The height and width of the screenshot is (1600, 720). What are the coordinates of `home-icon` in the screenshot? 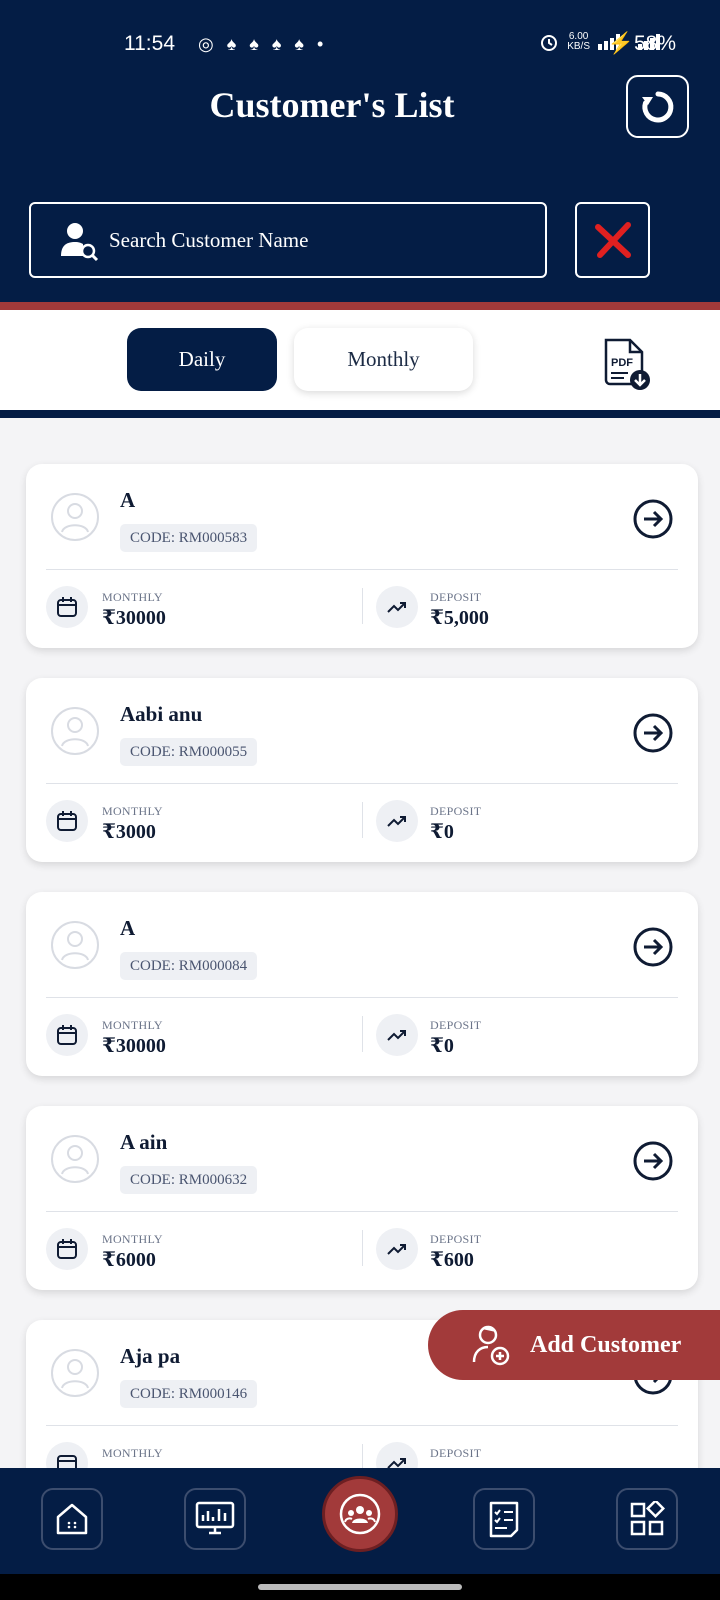 It's located at (72, 1519).